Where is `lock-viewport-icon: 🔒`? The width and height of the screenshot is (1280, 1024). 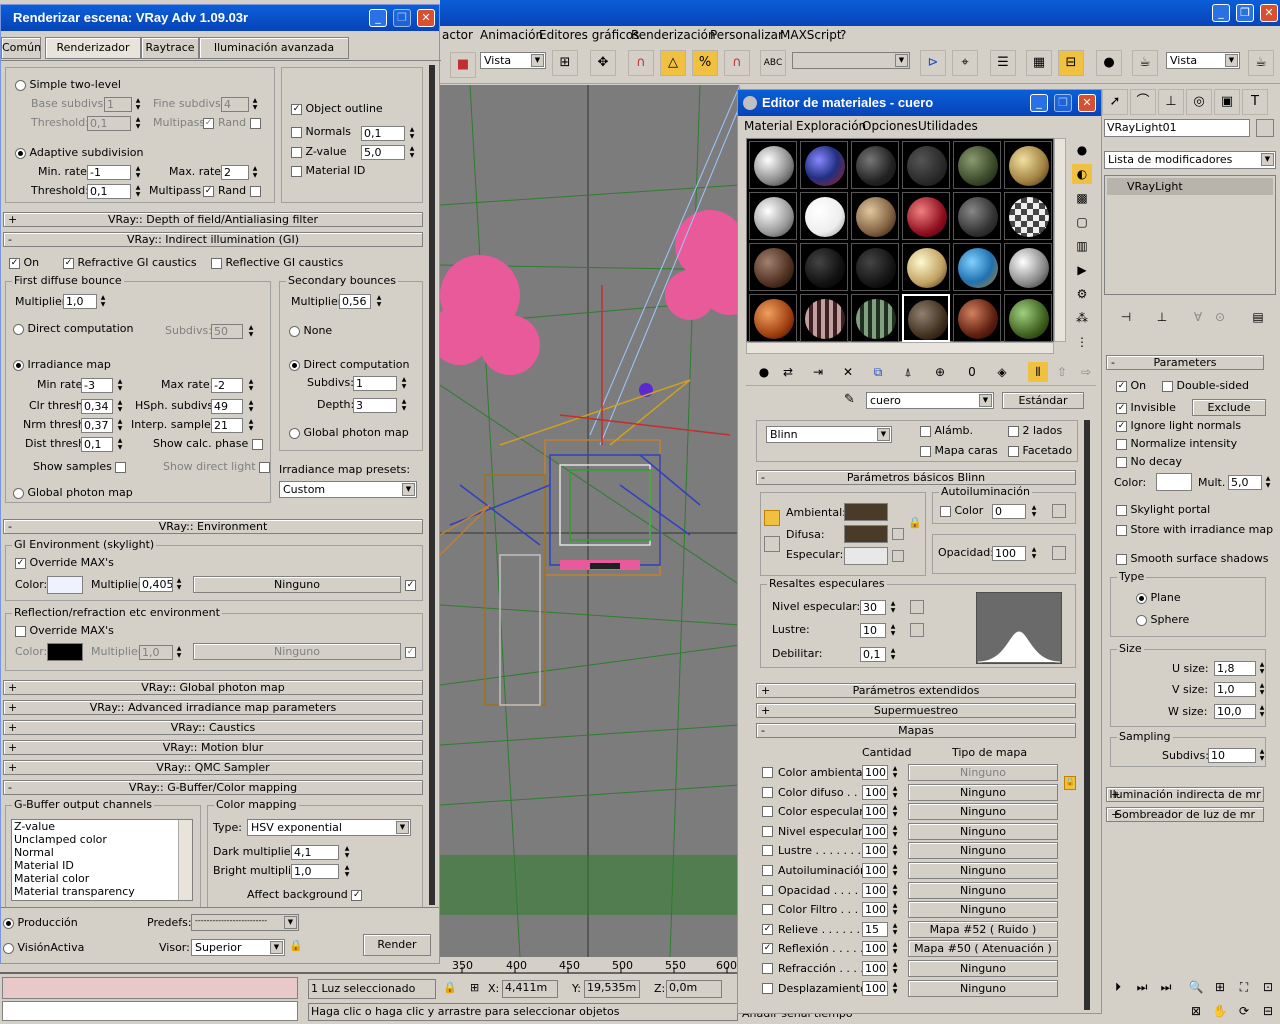 lock-viewport-icon: 🔒 is located at coordinates (296, 945).